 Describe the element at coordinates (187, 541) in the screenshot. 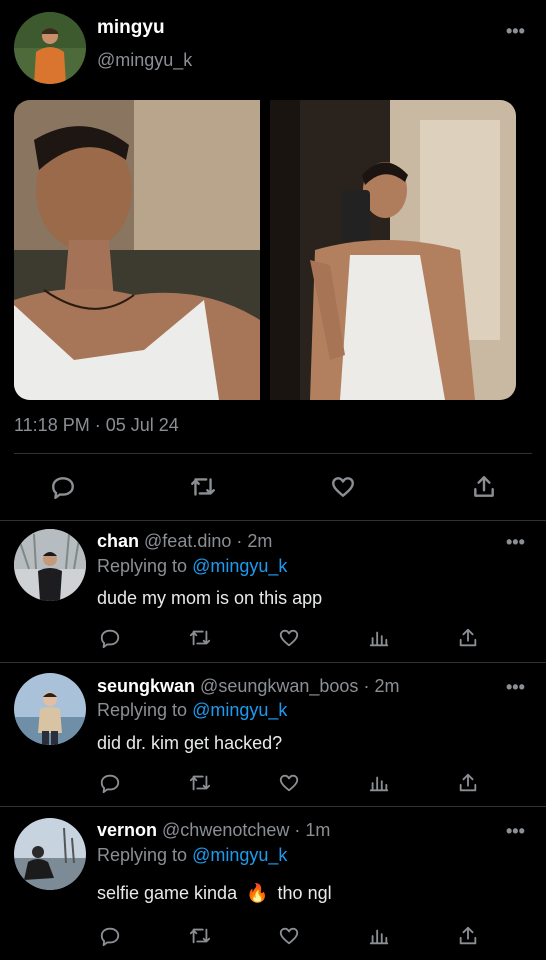

I see `reply-author-handle: @feat.dino` at that location.